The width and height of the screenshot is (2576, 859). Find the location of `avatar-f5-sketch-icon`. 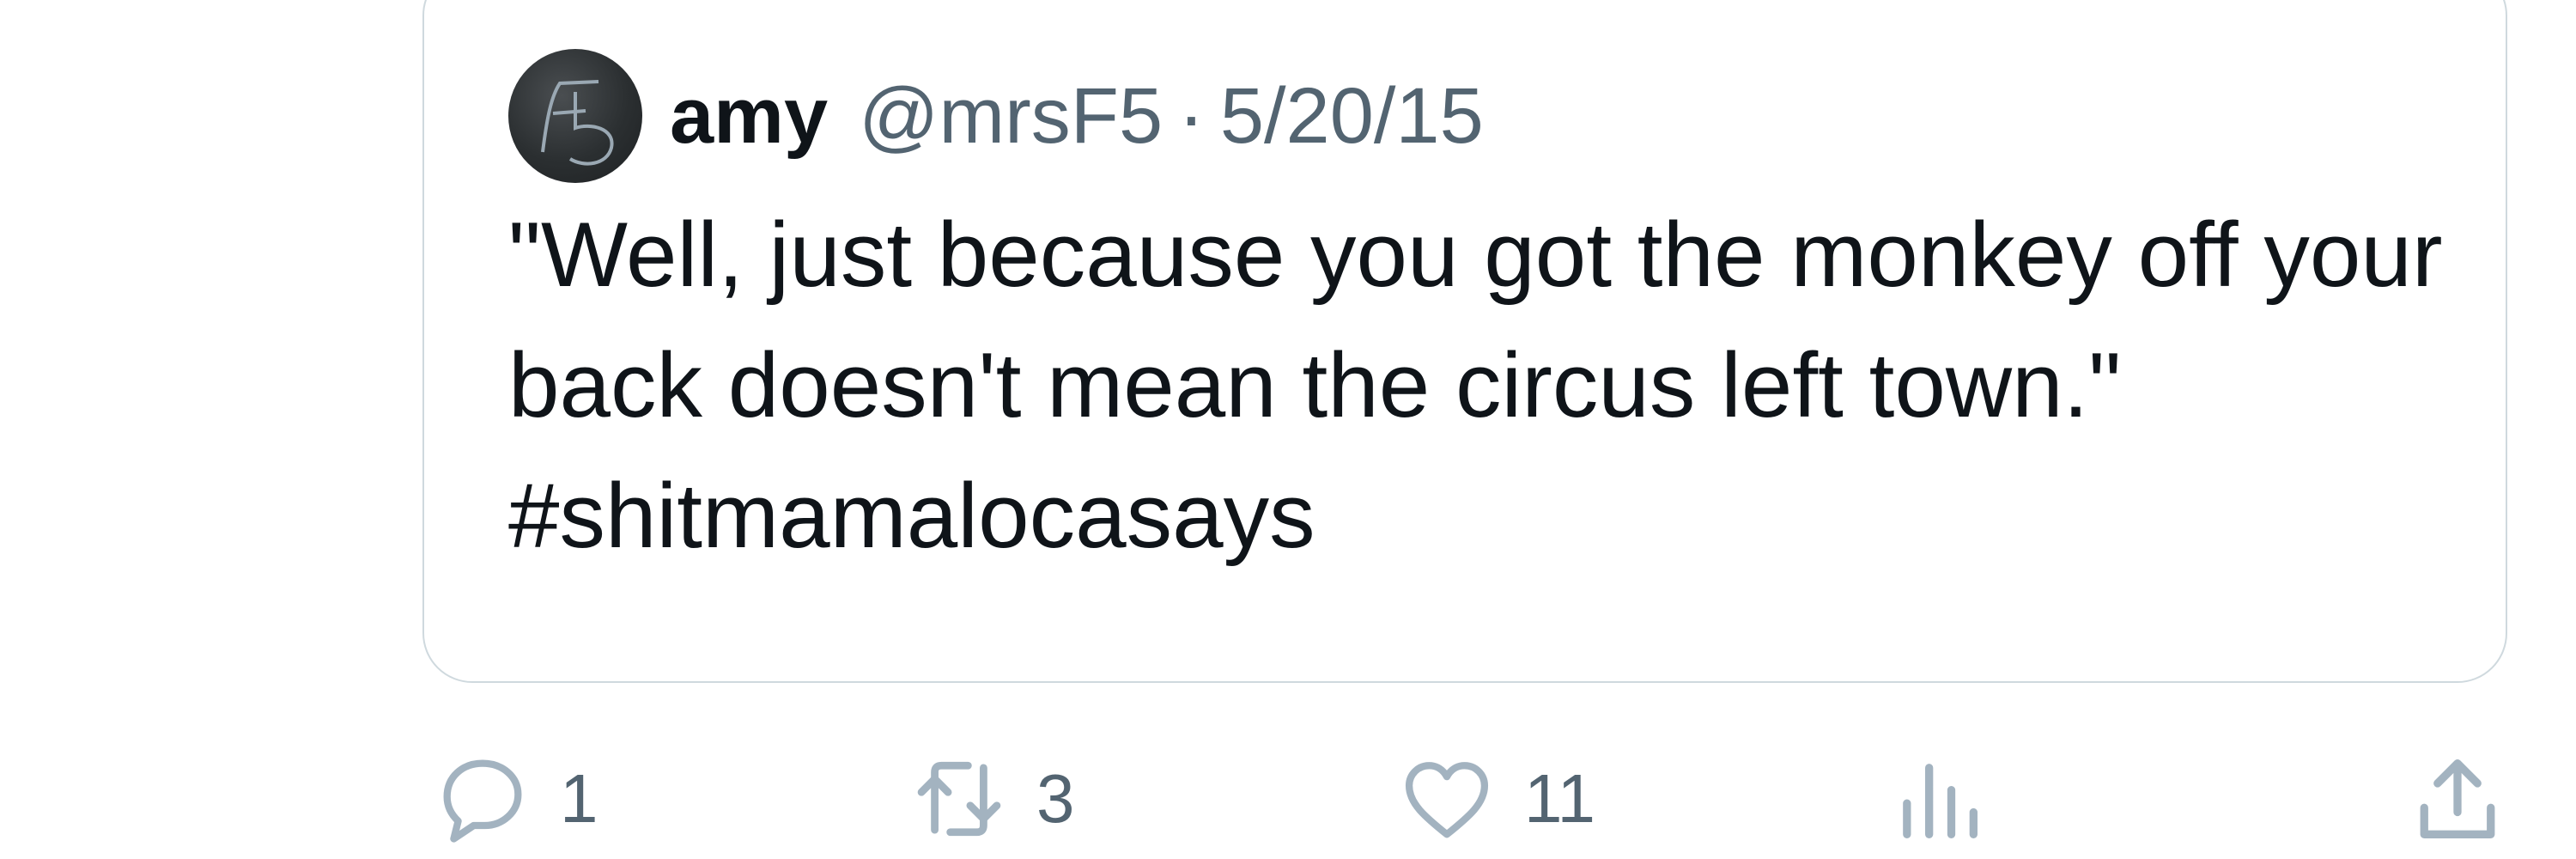

avatar-f5-sketch-icon is located at coordinates (577, 123).